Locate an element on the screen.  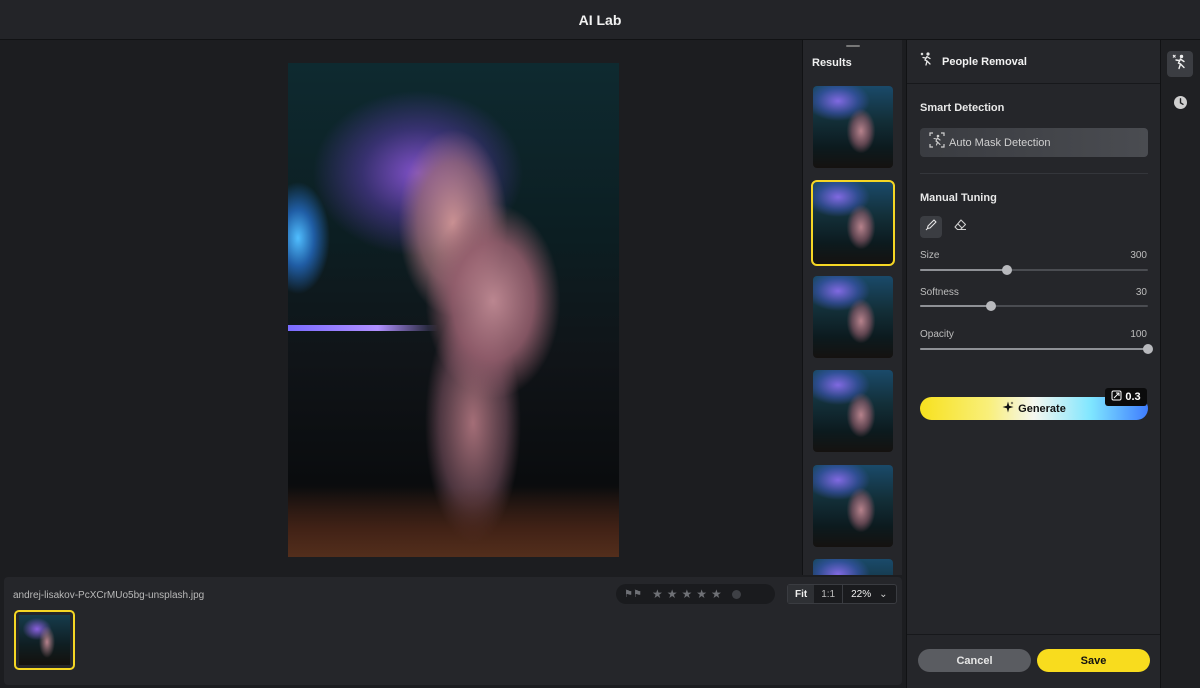
star-icon-3: ★ is located at coordinates (686, 594).